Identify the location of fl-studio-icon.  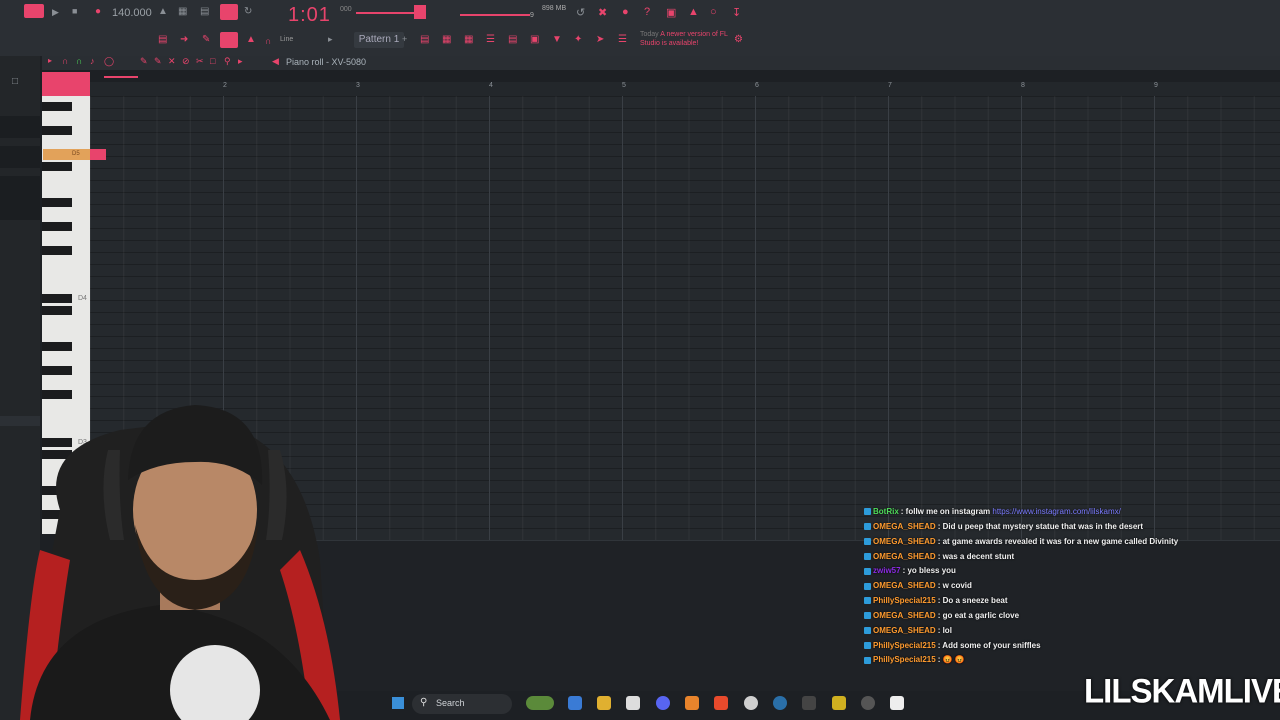
(692, 703).